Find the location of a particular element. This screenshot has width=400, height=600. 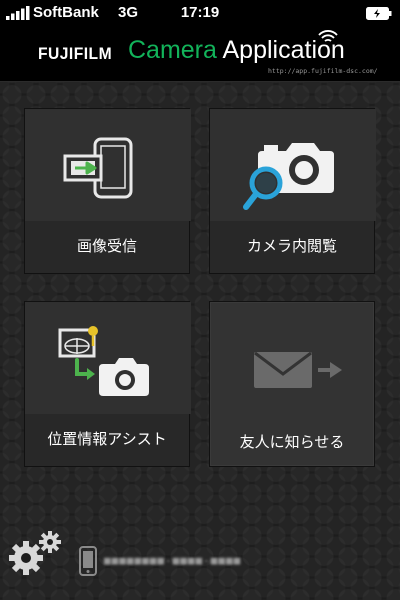

app-title: Camera Application is located at coordinates (236, 50).